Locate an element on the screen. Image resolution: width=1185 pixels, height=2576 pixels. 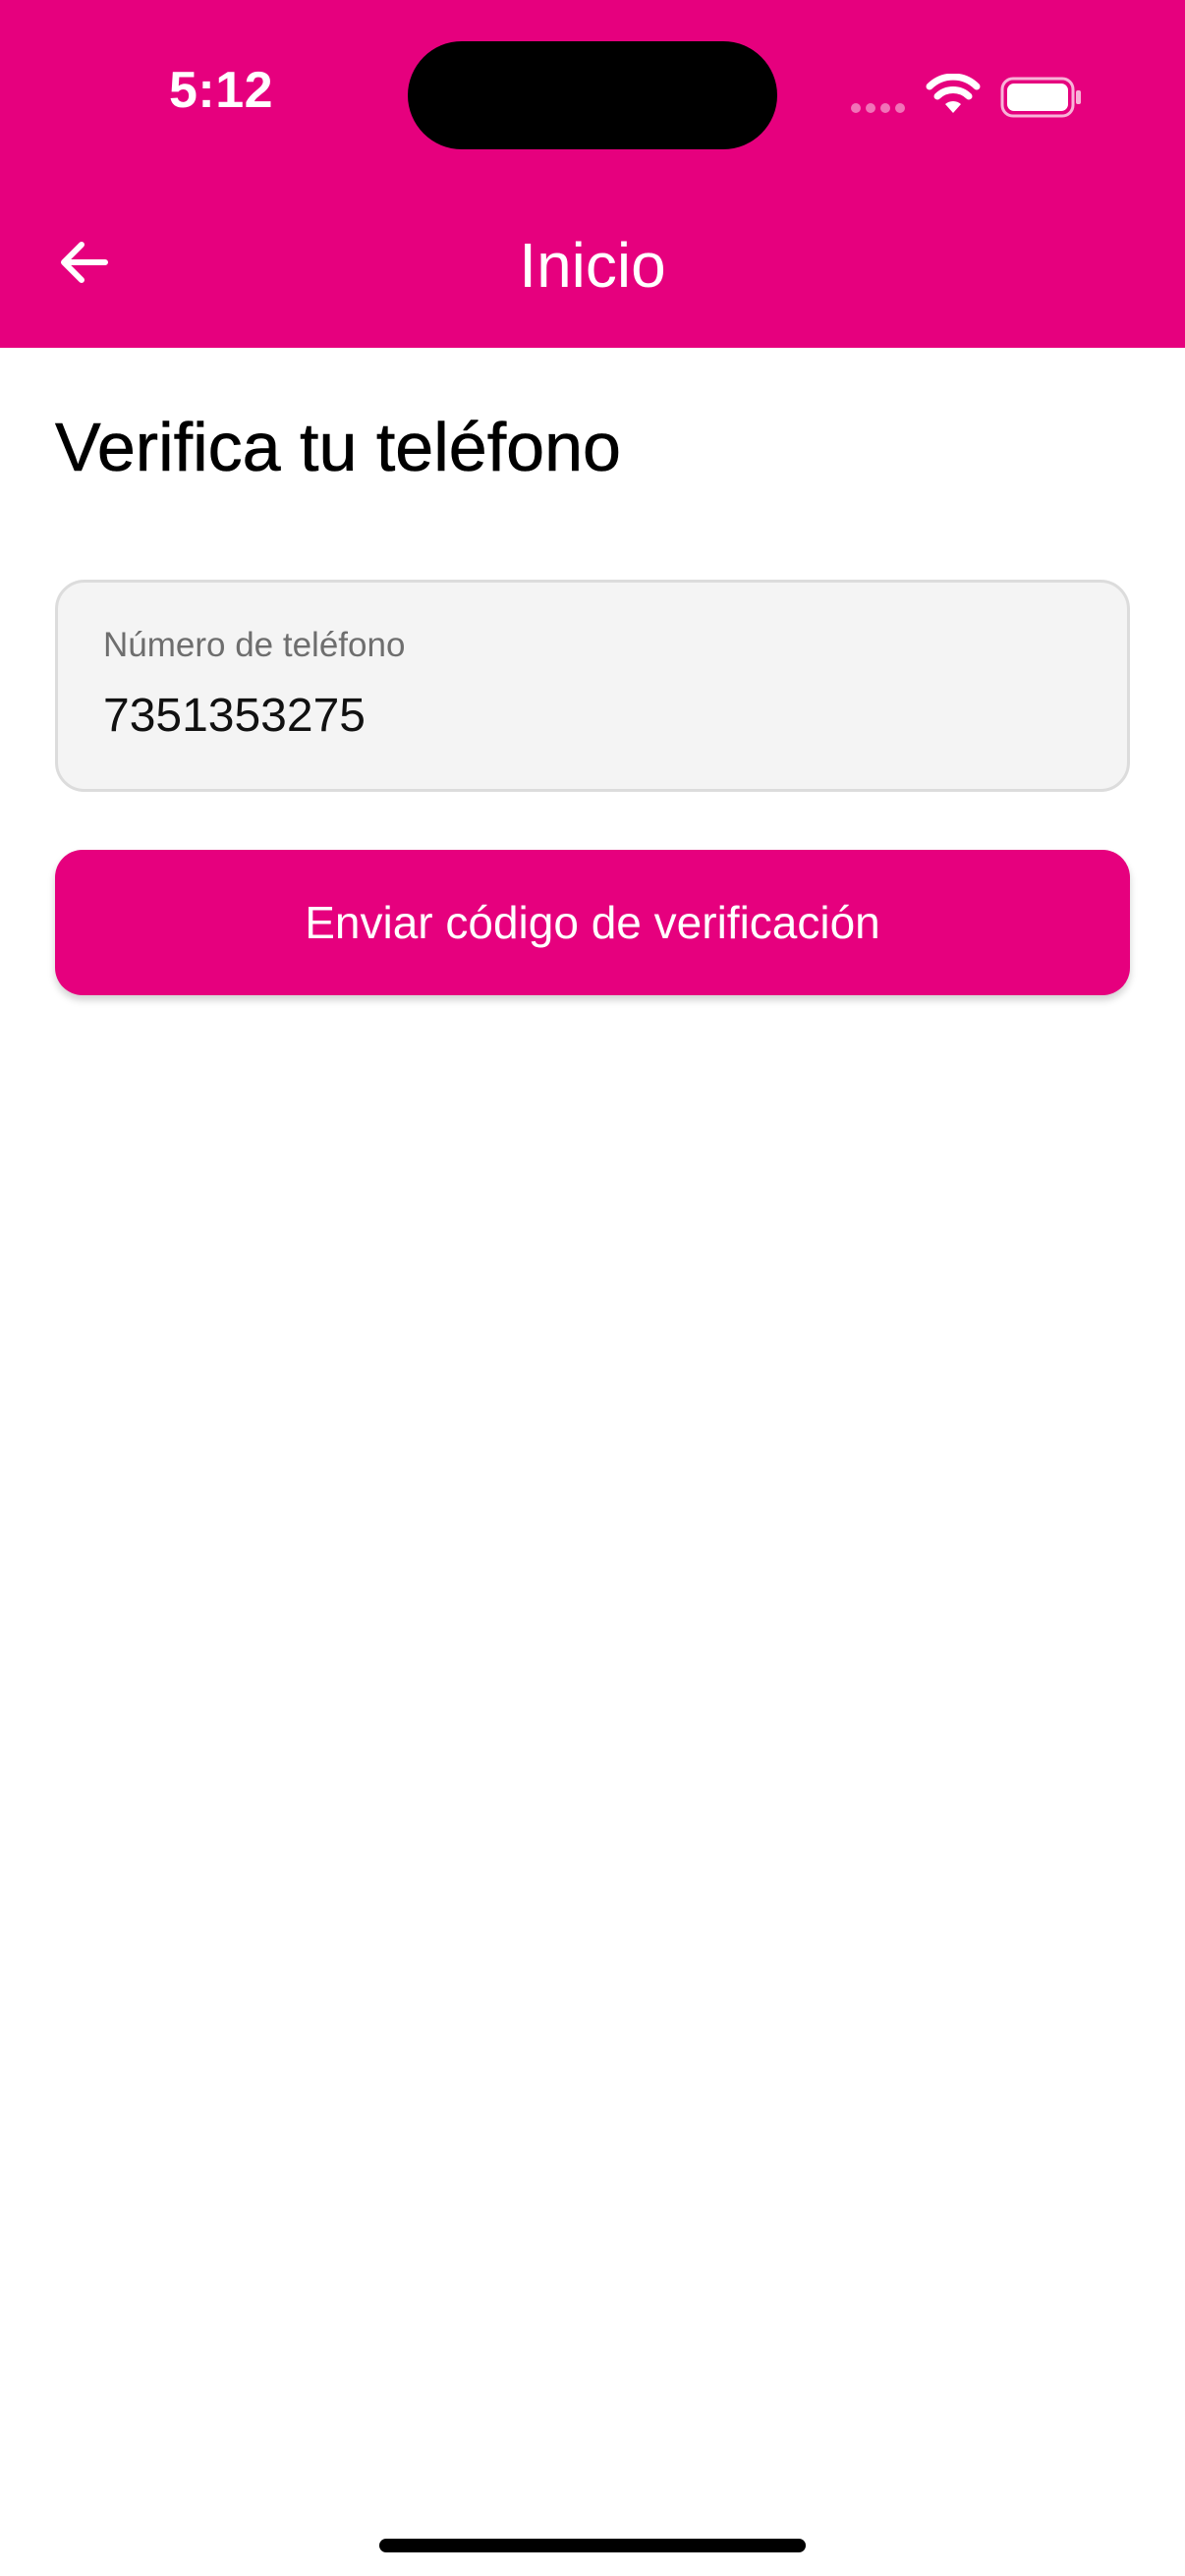
phone-number-field: Número de teléfono is located at coordinates (592, 686).